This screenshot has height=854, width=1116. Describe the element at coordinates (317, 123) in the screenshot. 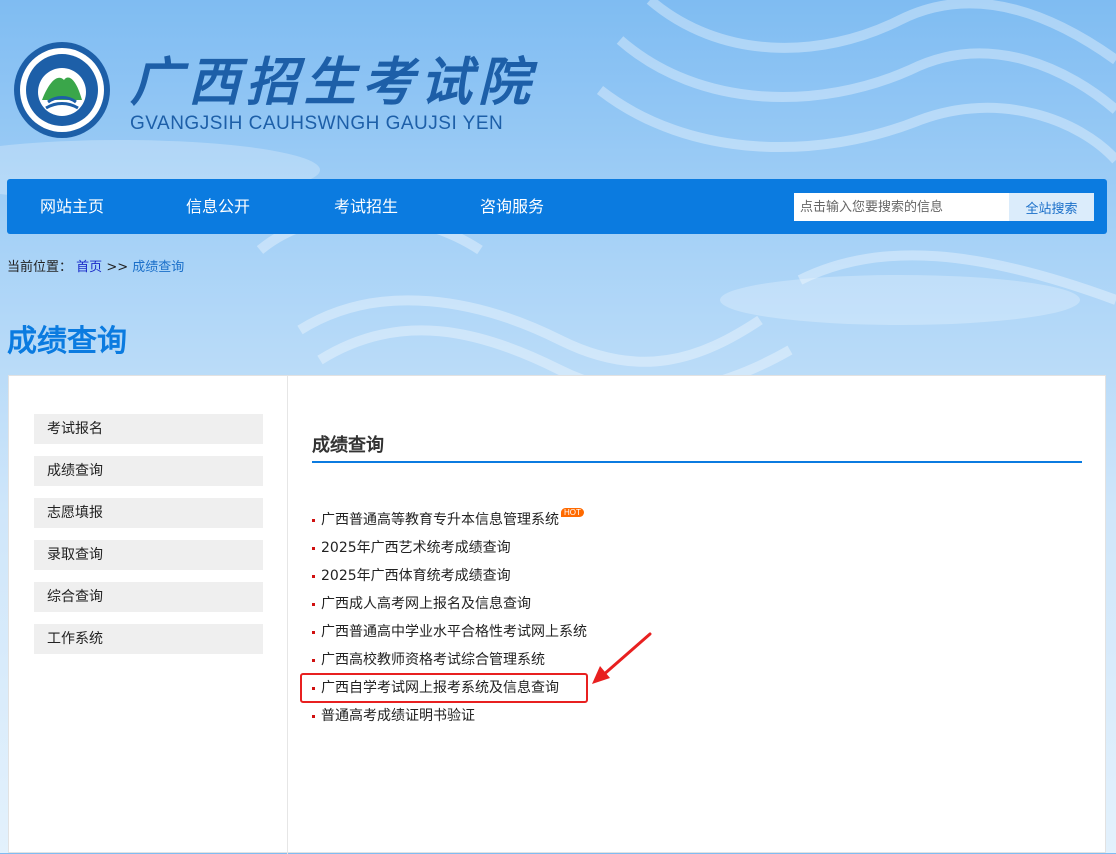

I see `site-subtitle: GVANGJSIH CAUHSWNGH GAUJSI YEN` at that location.